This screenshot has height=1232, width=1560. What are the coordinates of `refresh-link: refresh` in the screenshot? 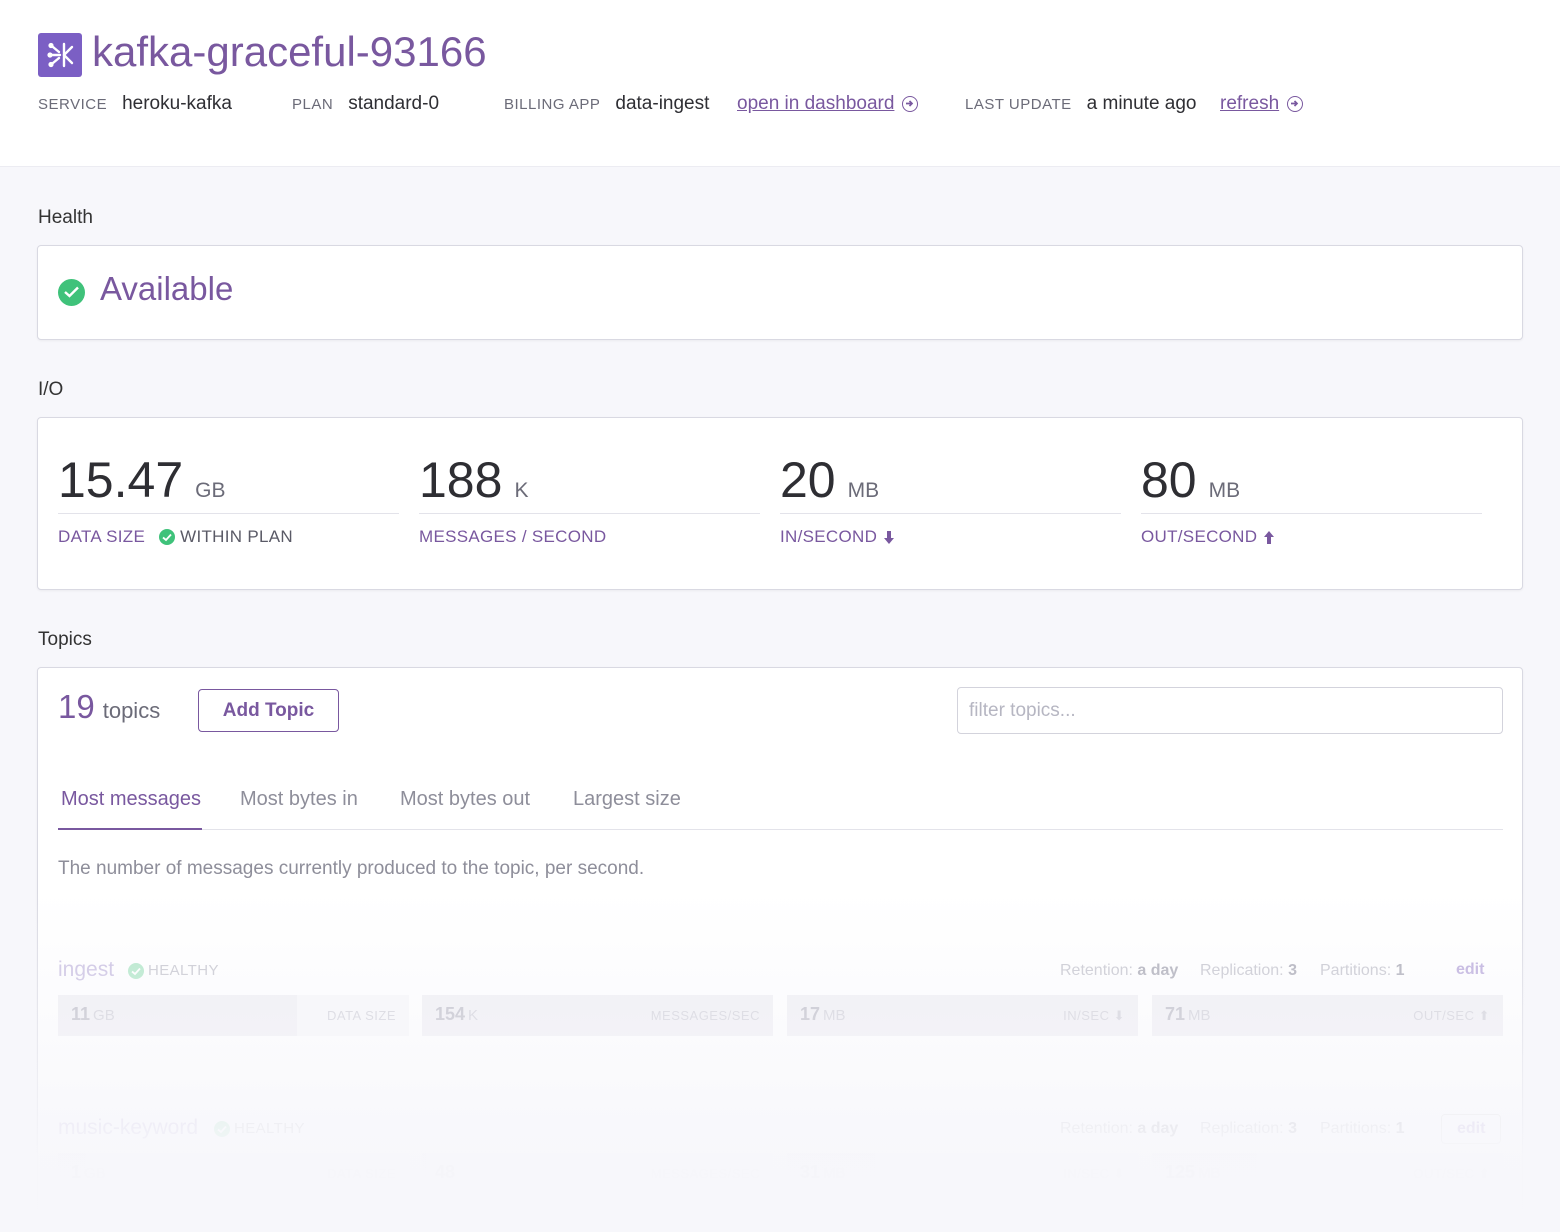 It's located at (1262, 104).